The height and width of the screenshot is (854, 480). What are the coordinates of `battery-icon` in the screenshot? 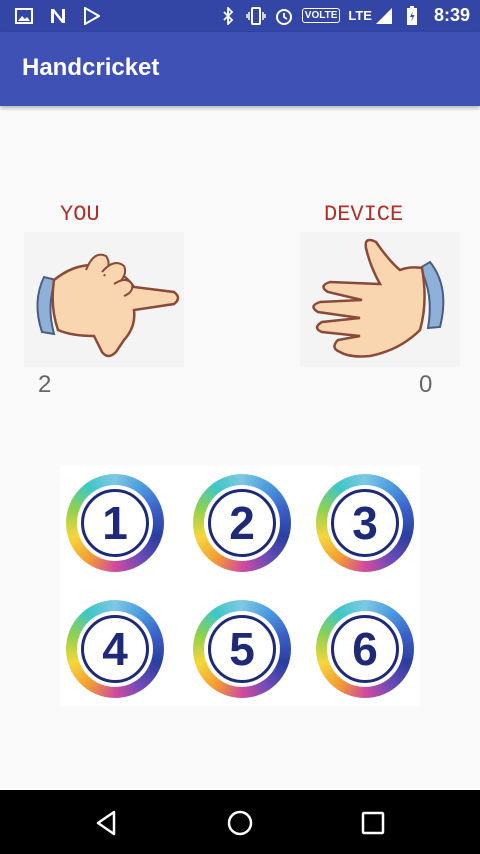 It's located at (412, 15).